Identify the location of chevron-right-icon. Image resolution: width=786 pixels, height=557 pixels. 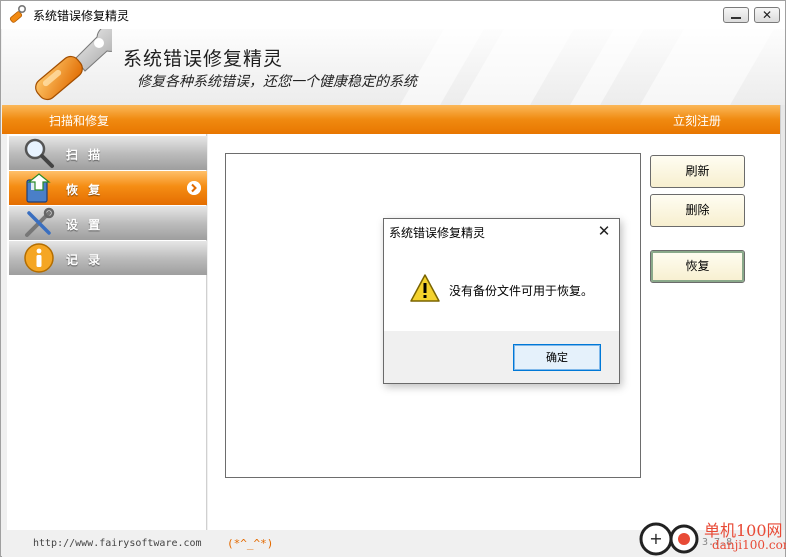
(194, 188).